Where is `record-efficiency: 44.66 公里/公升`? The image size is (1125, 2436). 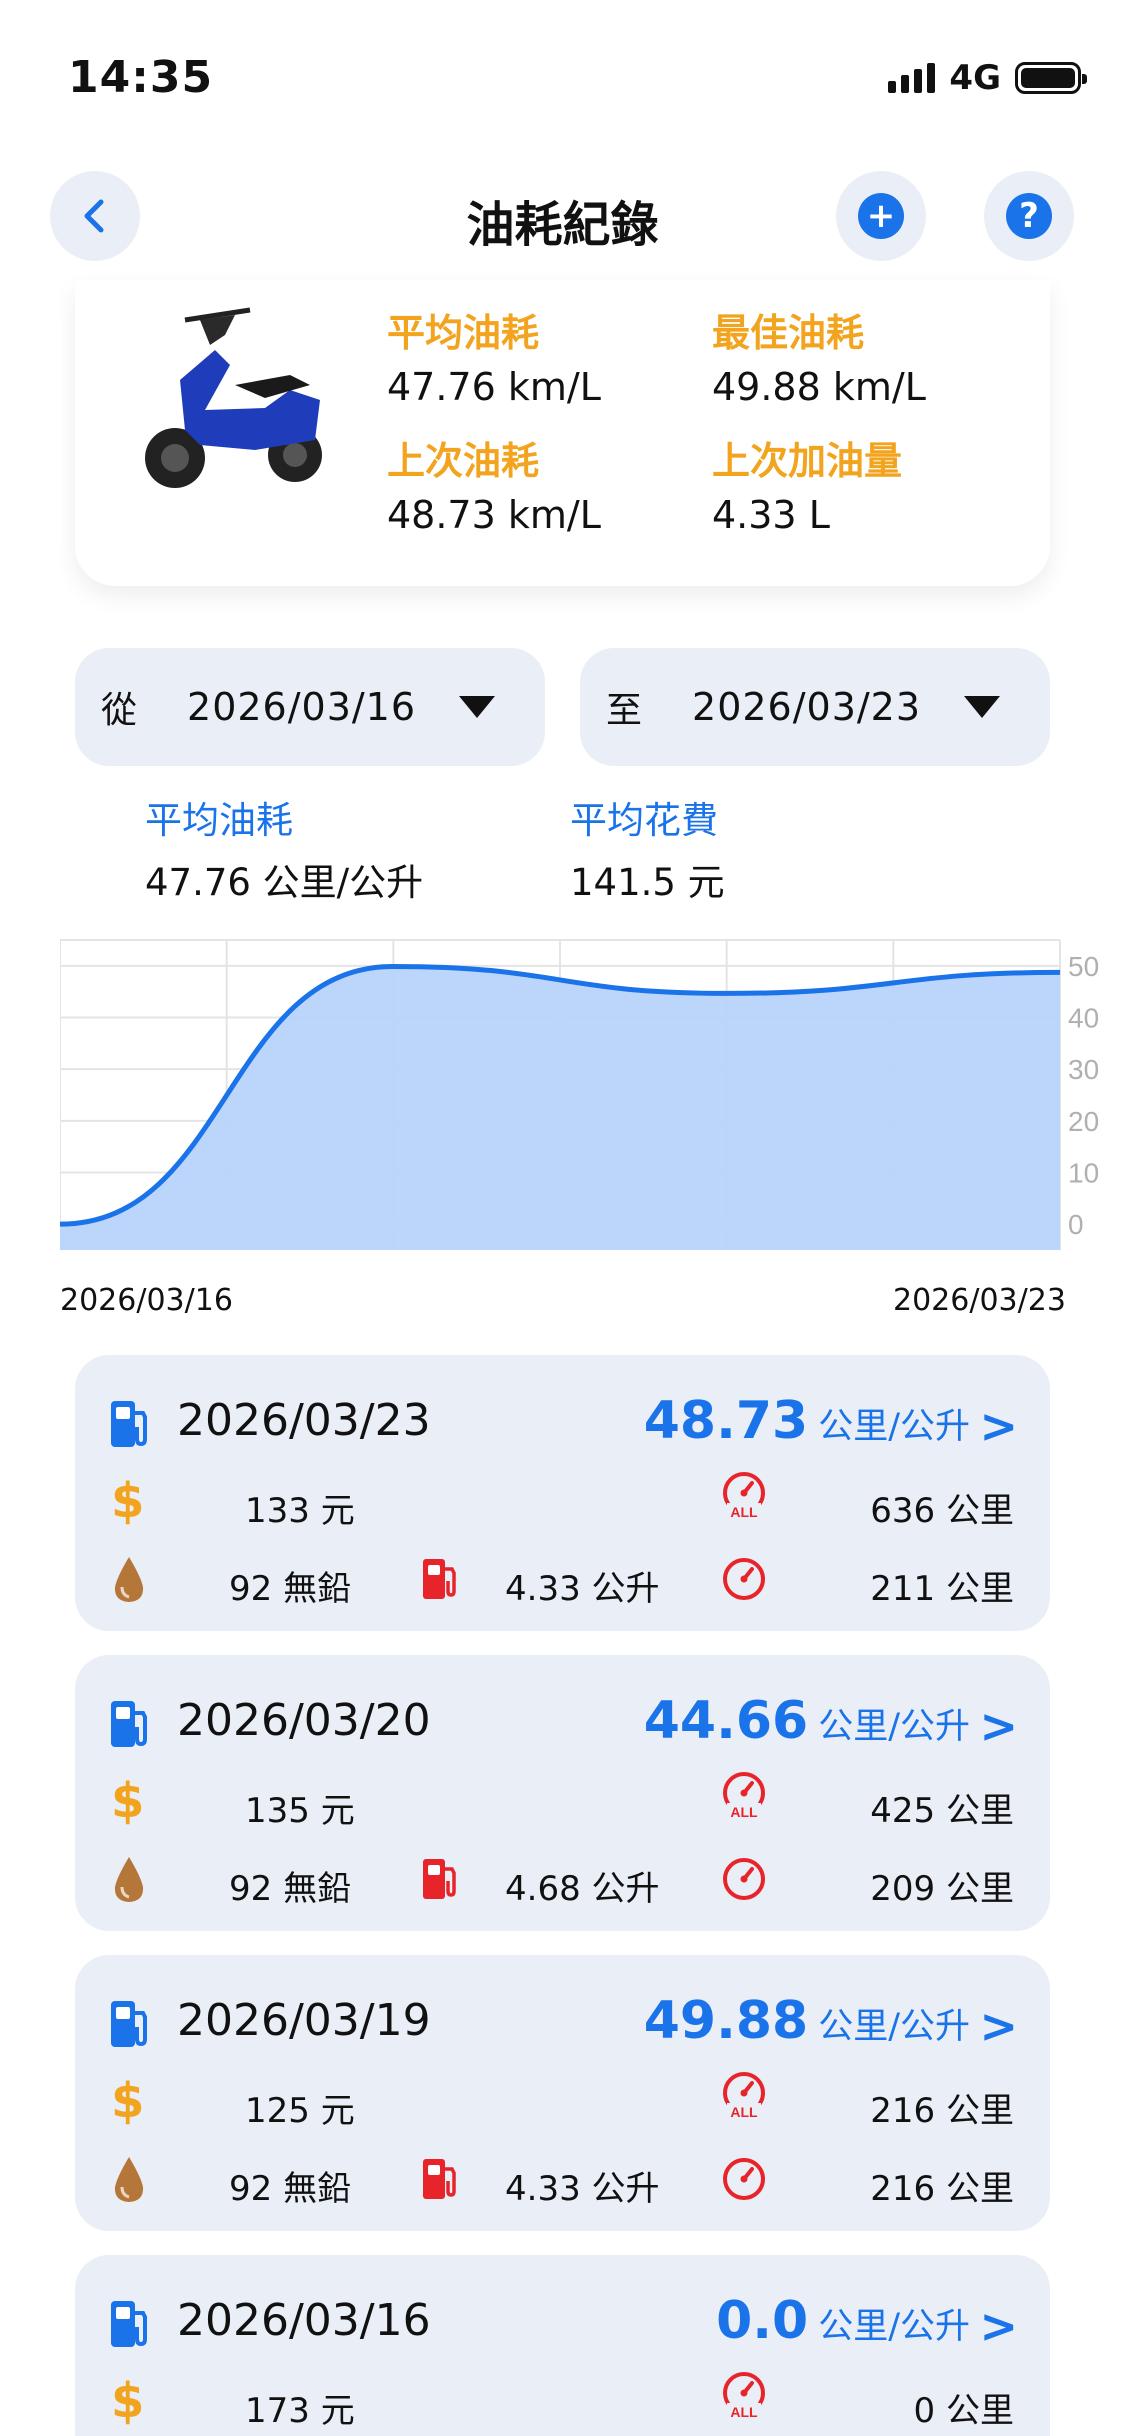
record-efficiency: 44.66 公里/公升 is located at coordinates (807, 1721).